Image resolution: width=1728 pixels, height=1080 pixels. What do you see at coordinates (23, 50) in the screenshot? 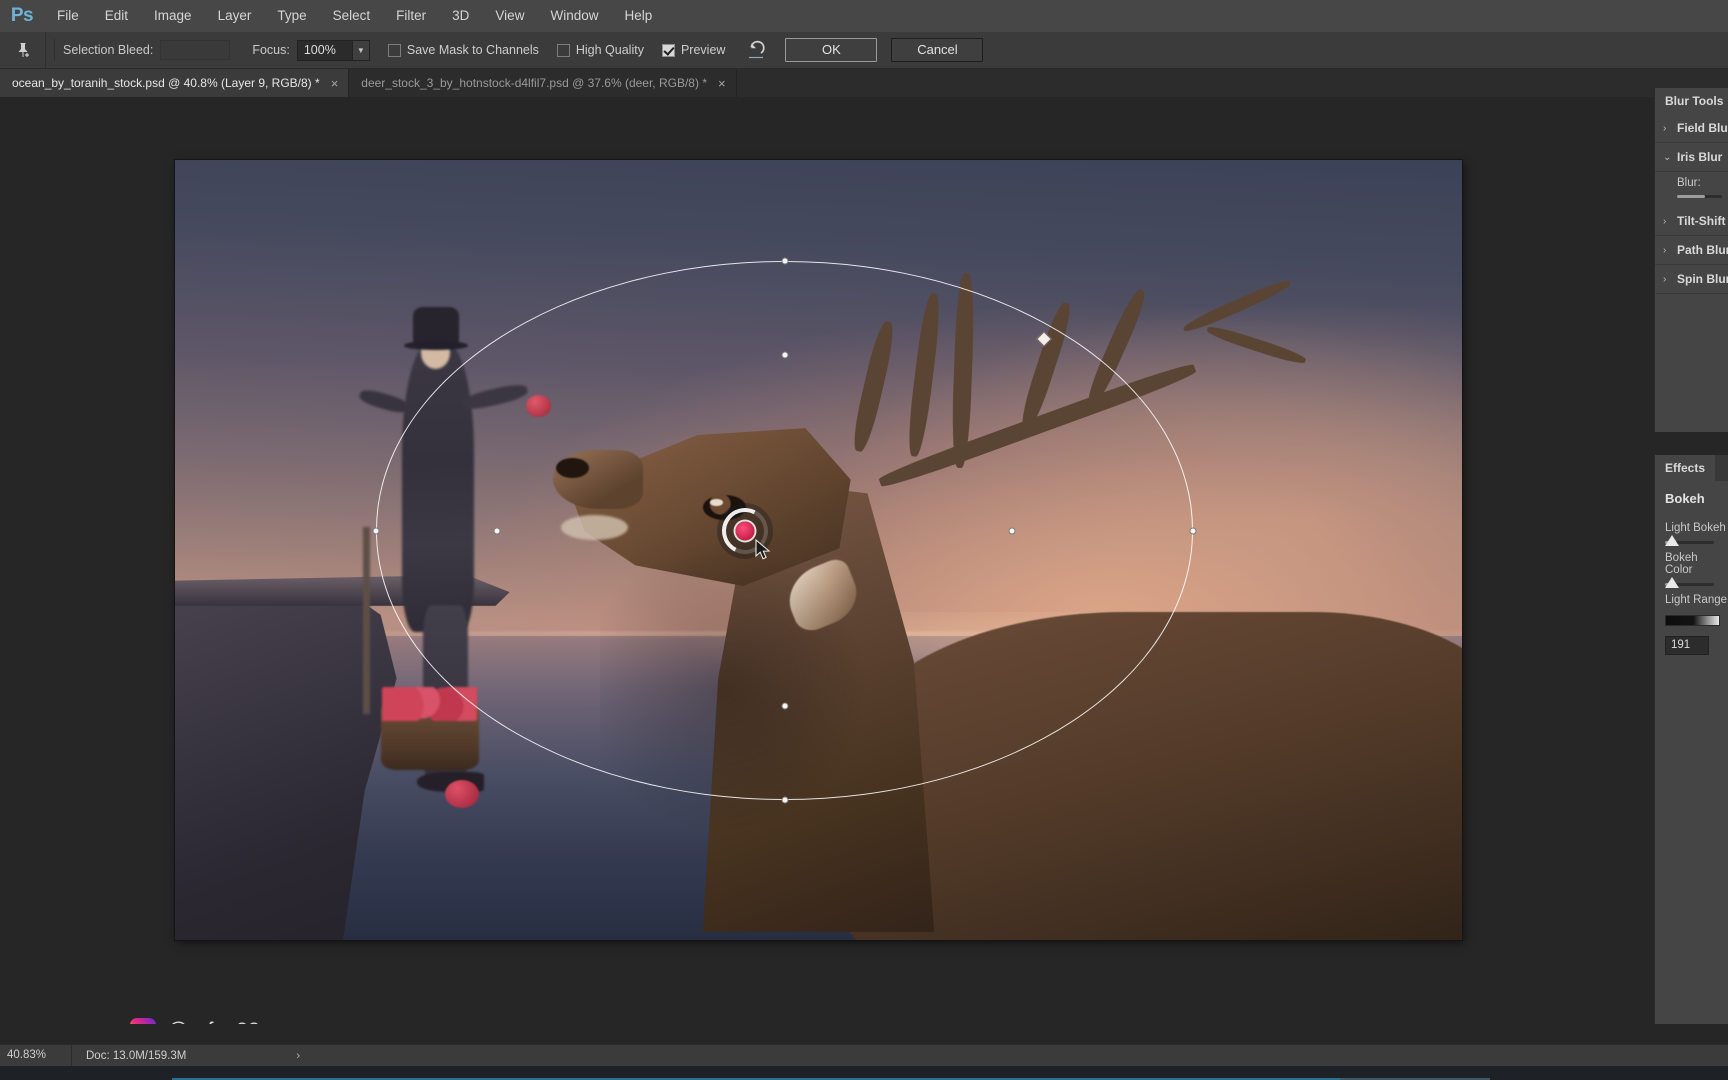
I see `pin-icon` at bounding box center [23, 50].